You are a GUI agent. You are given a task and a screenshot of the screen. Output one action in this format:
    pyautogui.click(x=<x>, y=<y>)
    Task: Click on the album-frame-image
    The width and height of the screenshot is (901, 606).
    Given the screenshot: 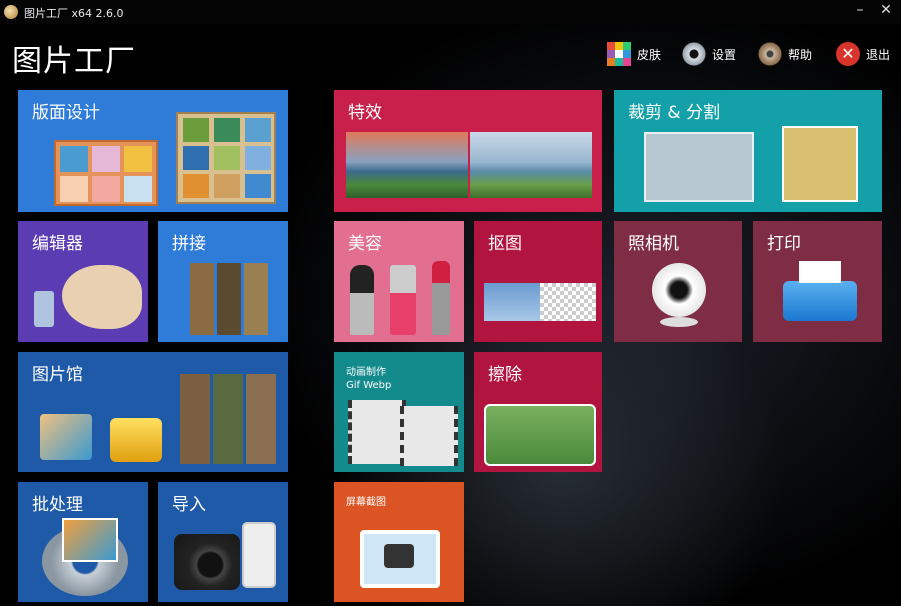 What is the action you would take?
    pyautogui.click(x=226, y=158)
    